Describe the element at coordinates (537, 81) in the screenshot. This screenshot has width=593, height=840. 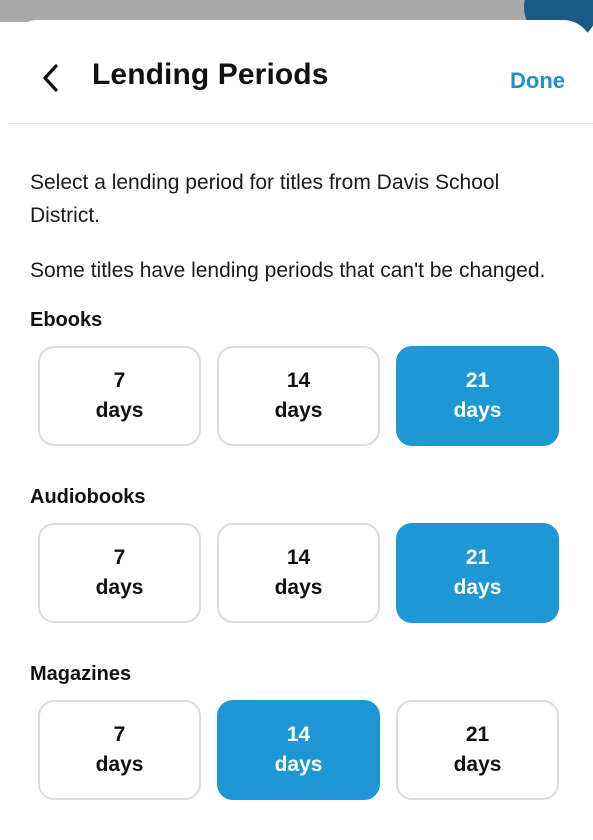
I see `done-button: Done` at that location.